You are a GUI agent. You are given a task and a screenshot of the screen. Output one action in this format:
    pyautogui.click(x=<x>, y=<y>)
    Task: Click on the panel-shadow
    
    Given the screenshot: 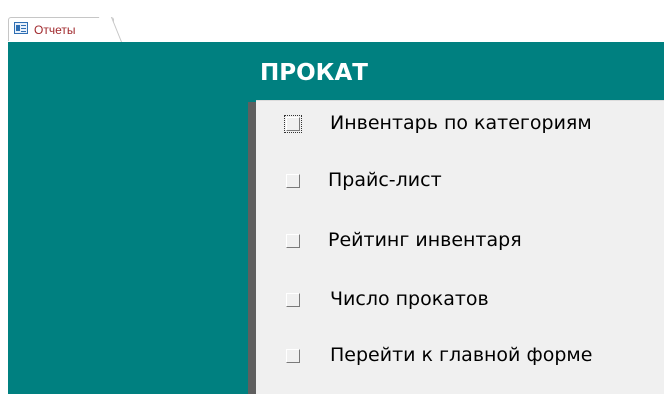 What is the action you would take?
    pyautogui.click(x=252, y=248)
    